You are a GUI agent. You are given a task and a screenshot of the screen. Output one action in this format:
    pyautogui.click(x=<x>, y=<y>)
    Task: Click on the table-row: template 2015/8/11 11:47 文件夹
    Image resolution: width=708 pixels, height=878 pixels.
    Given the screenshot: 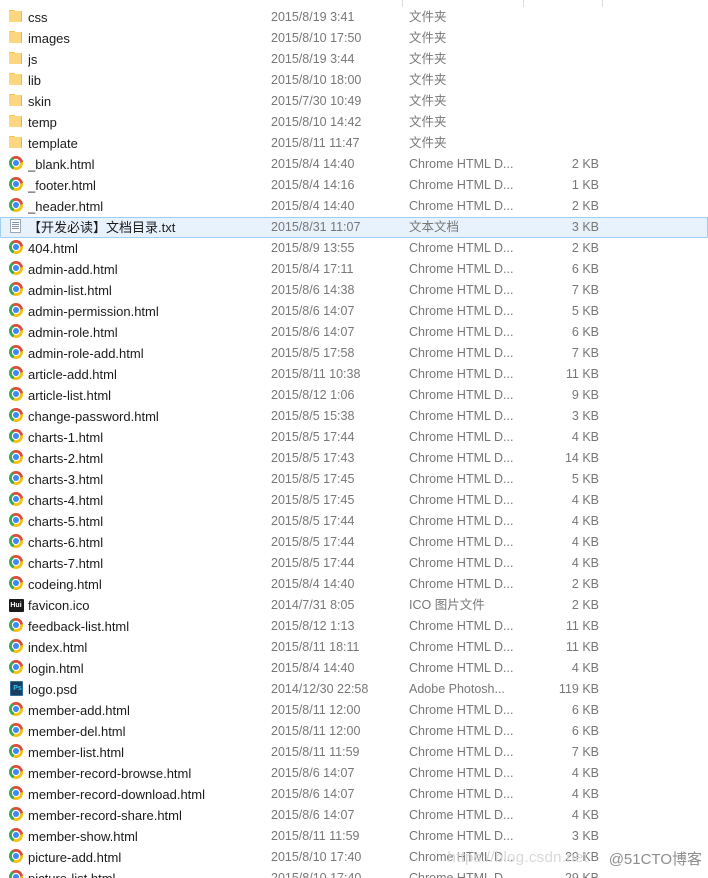 What is the action you would take?
    pyautogui.click(x=354, y=143)
    